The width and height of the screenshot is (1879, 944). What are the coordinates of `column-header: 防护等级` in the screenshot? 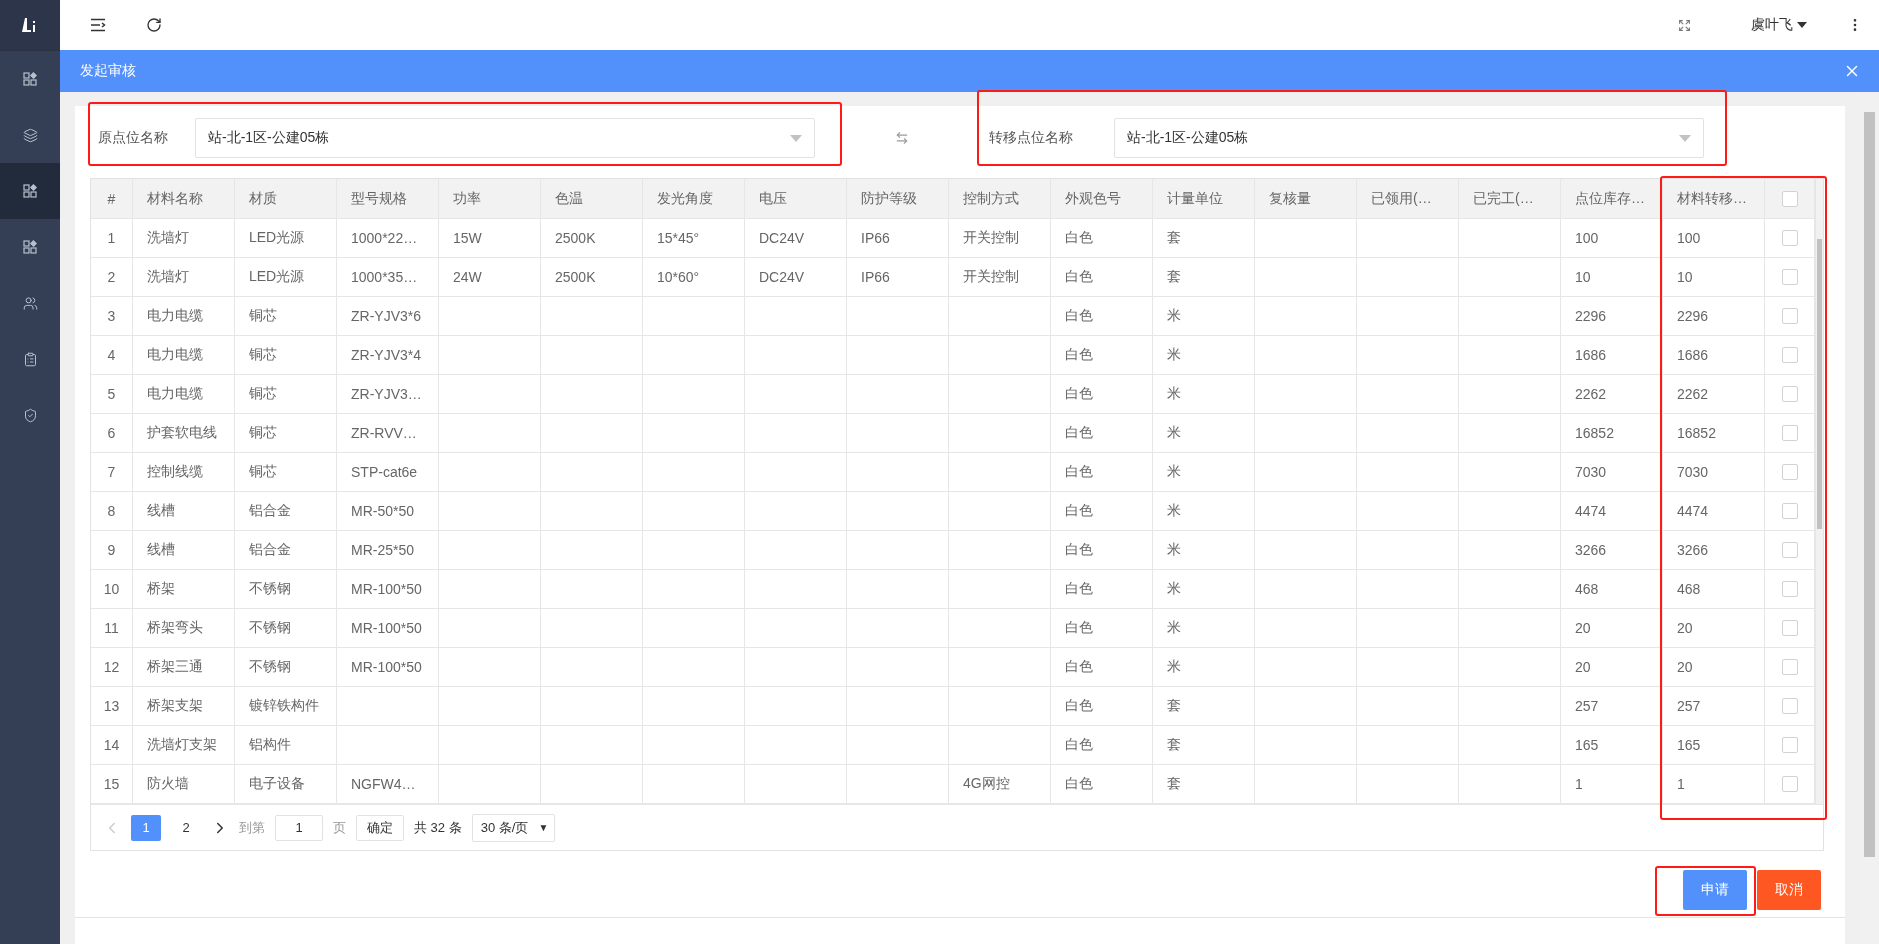 It's located at (898, 199).